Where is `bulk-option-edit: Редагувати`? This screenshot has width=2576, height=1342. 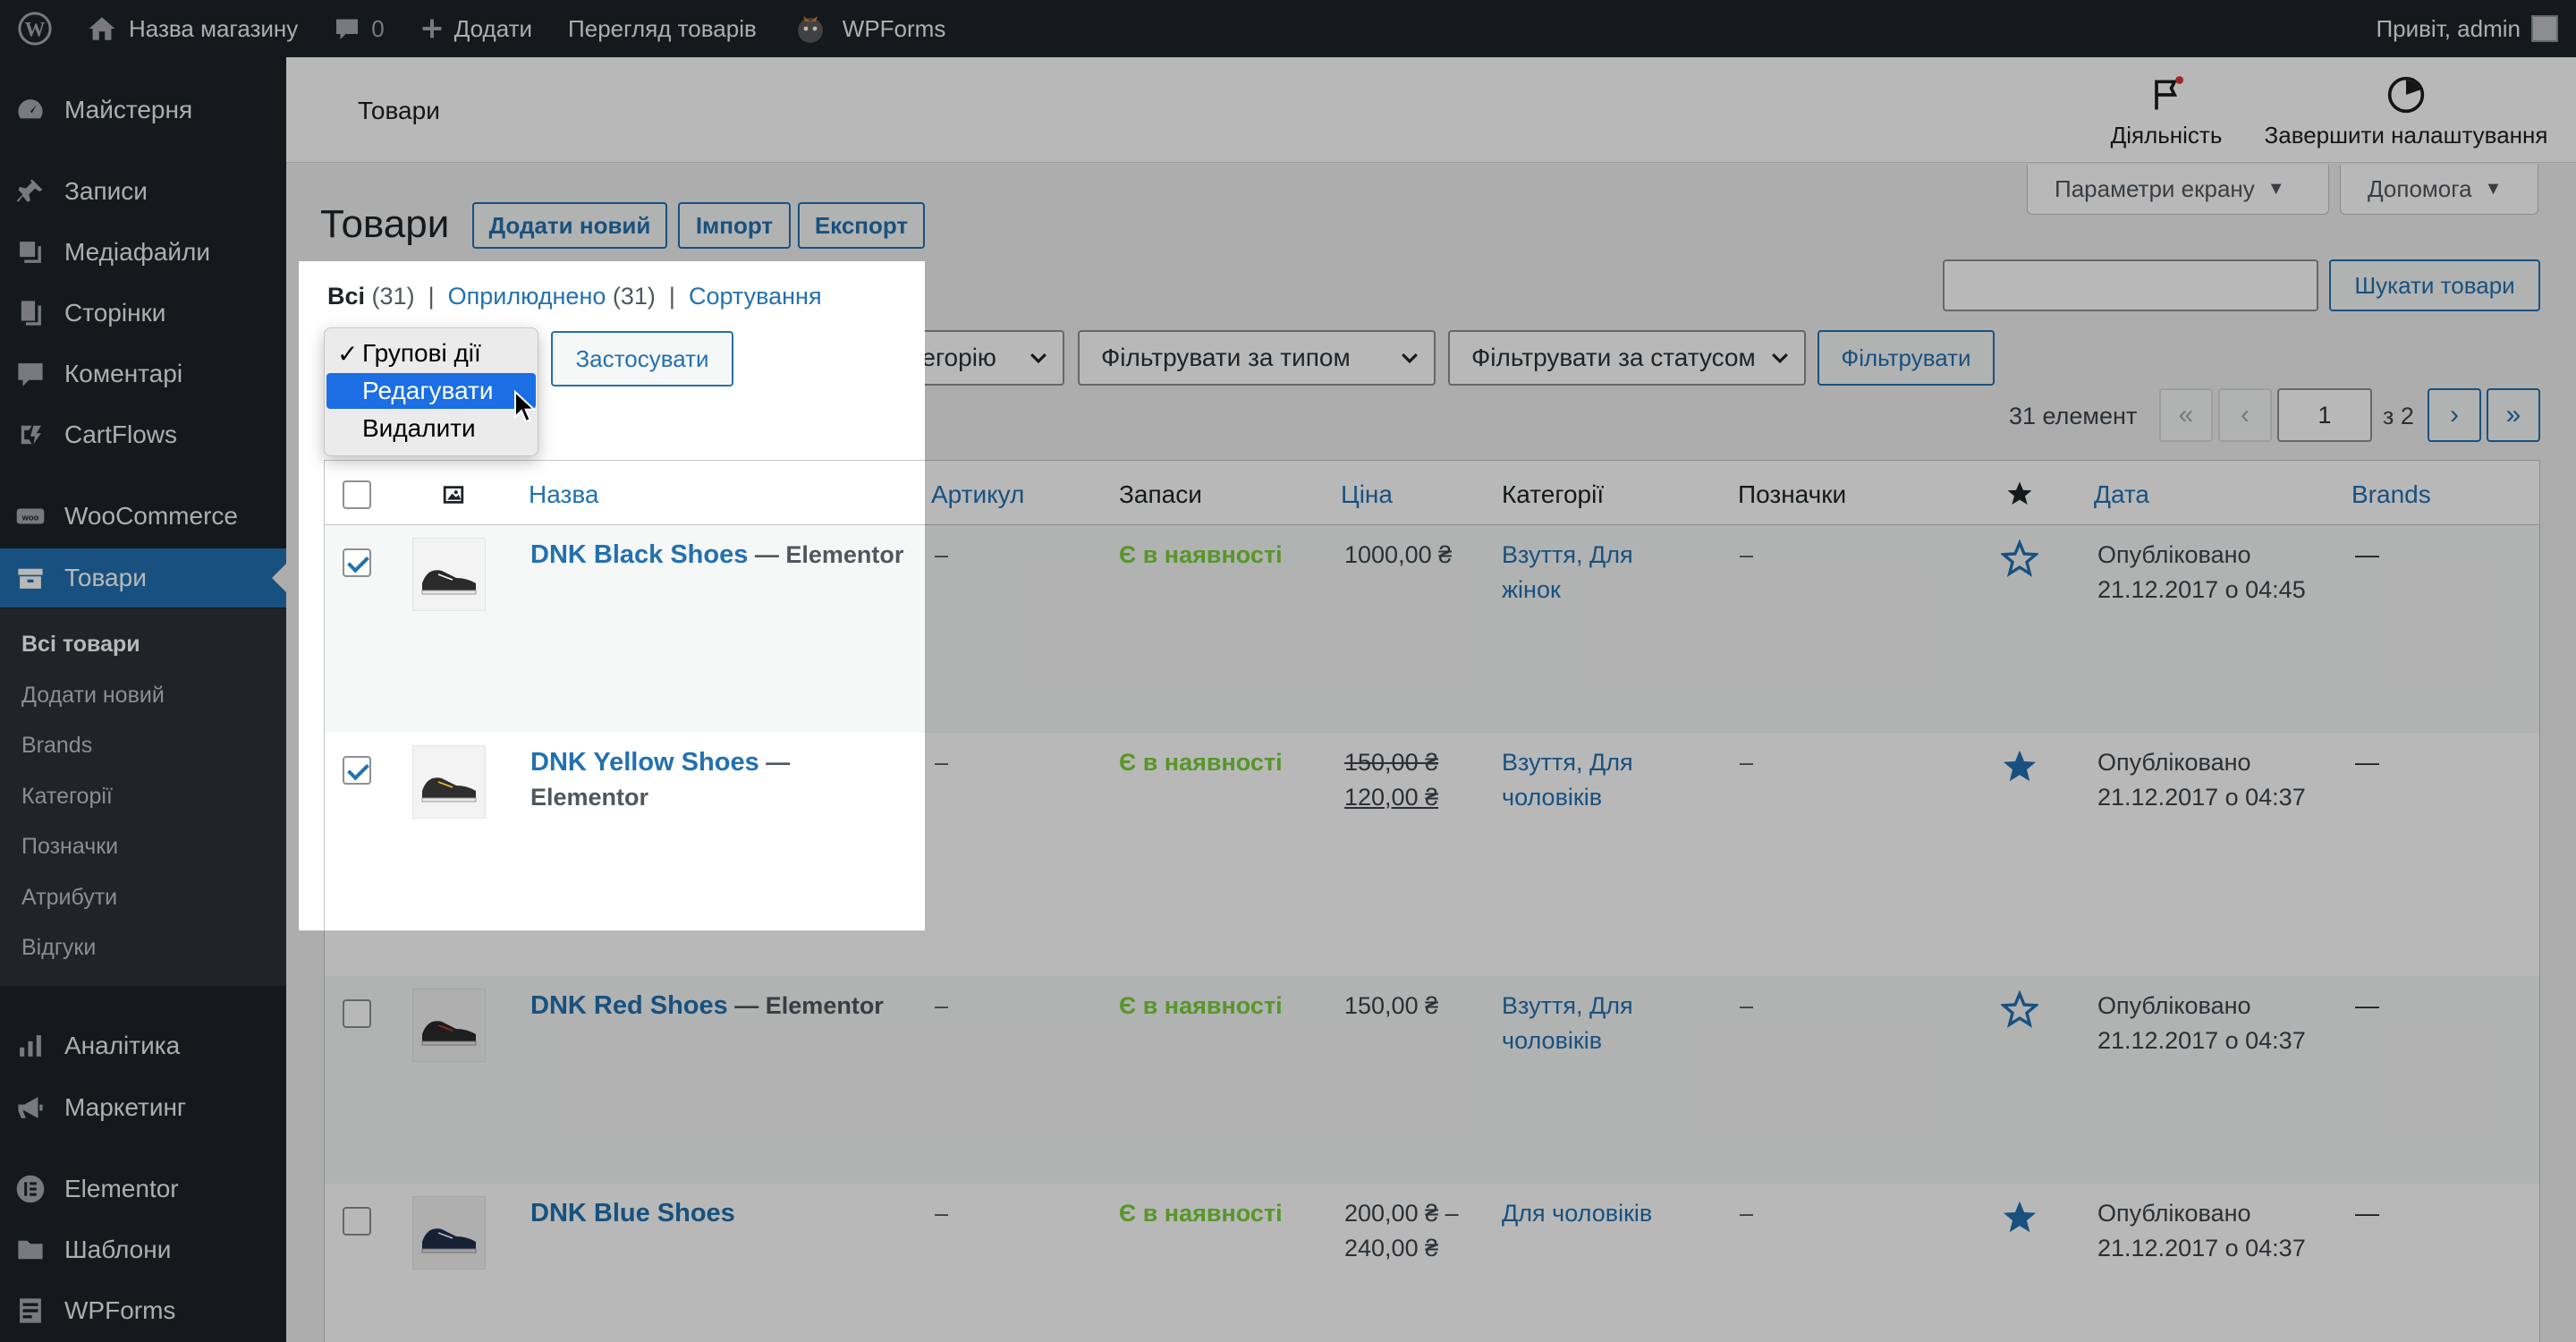 bulk-option-edit: Редагувати is located at coordinates (431, 391).